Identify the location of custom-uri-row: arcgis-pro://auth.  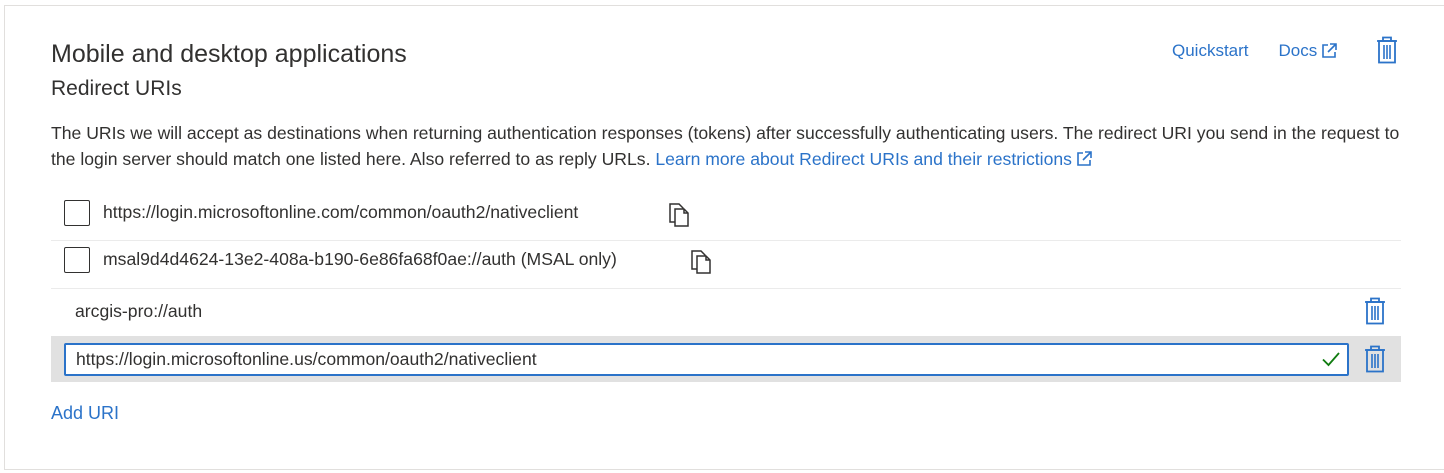
(726, 312).